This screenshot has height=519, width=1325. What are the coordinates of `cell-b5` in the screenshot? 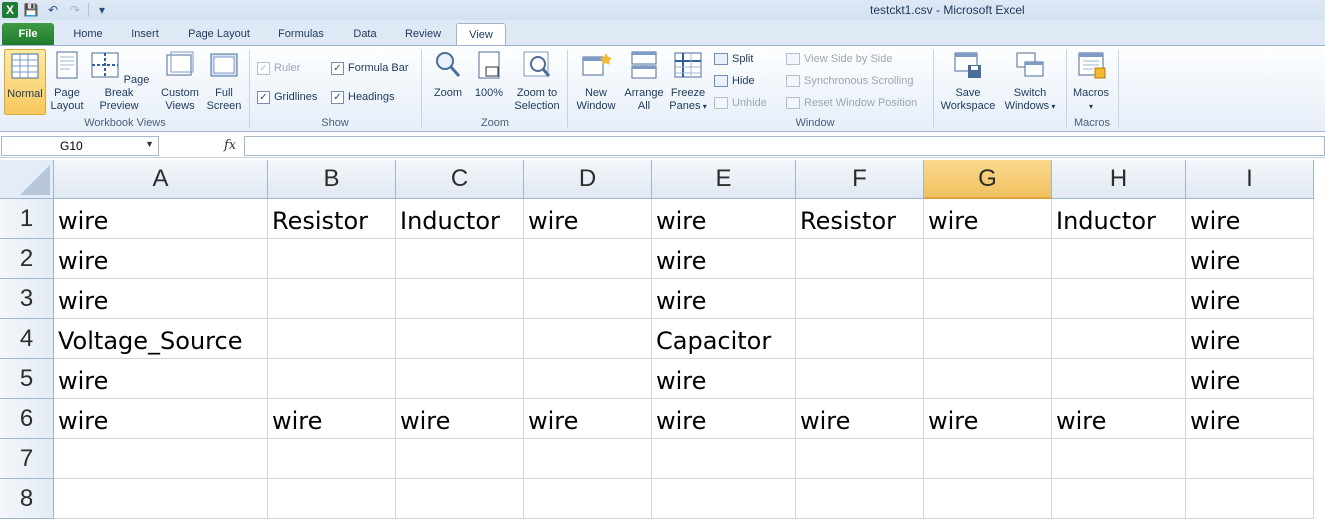 It's located at (332, 379).